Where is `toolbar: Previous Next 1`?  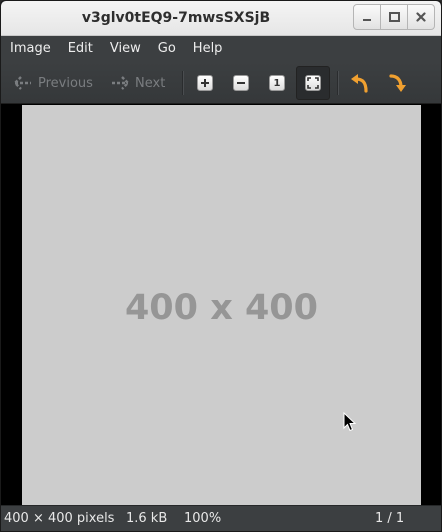
toolbar: Previous Next 1 is located at coordinates (221, 83).